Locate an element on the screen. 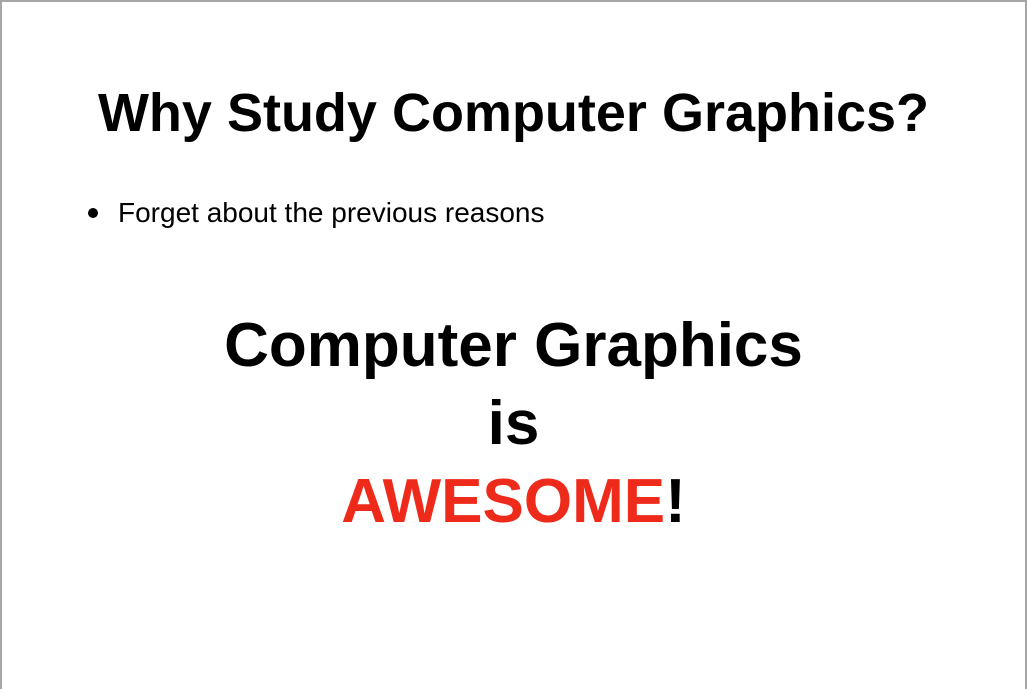  statement-line-3: AWESOME! is located at coordinates (513, 502).